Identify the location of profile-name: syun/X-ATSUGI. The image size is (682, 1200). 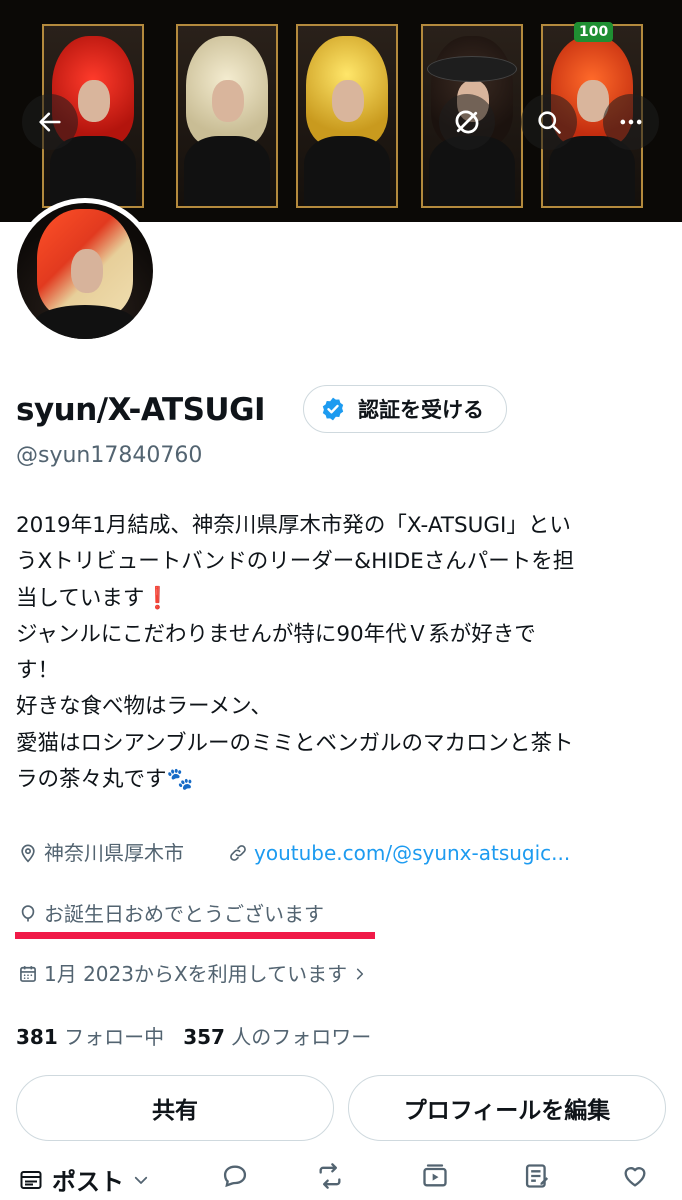
(141, 410).